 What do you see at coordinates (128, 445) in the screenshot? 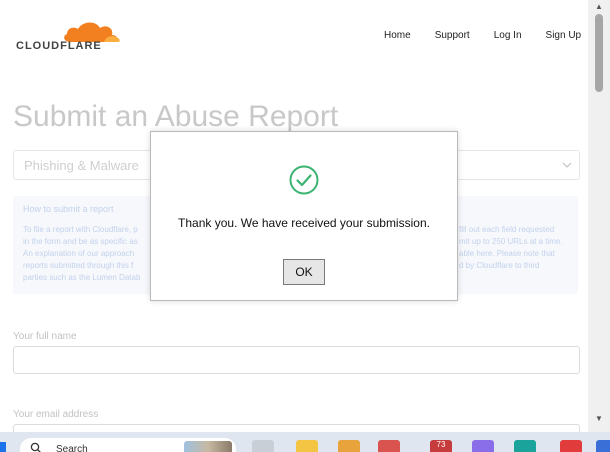
I see `taskbar-search: Search` at bounding box center [128, 445].